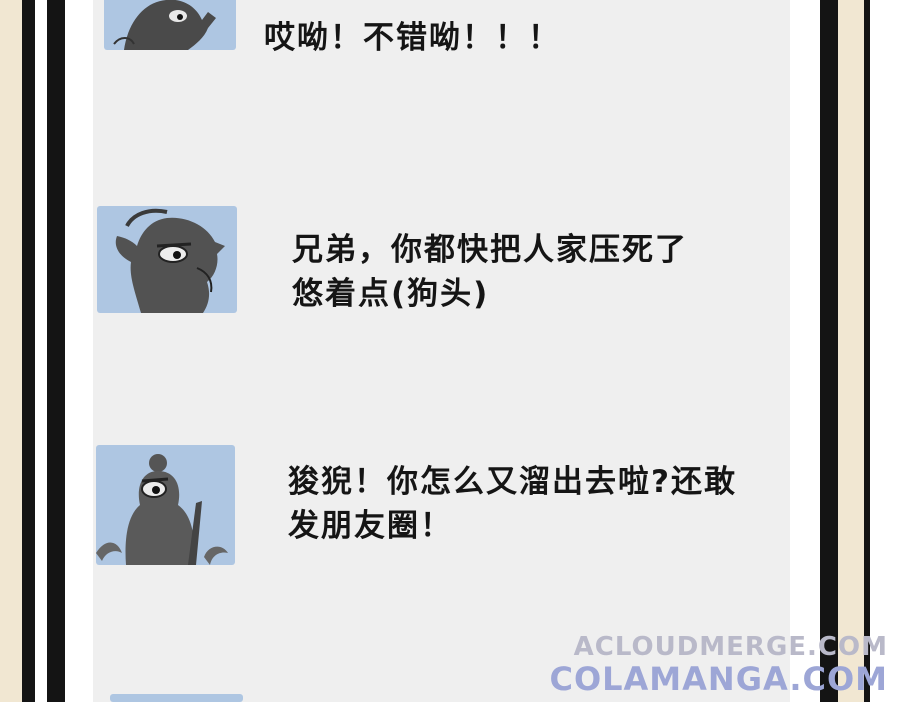 Image resolution: width=900 pixels, height=702 pixels. I want to click on left-white-border, so click(41, 351).